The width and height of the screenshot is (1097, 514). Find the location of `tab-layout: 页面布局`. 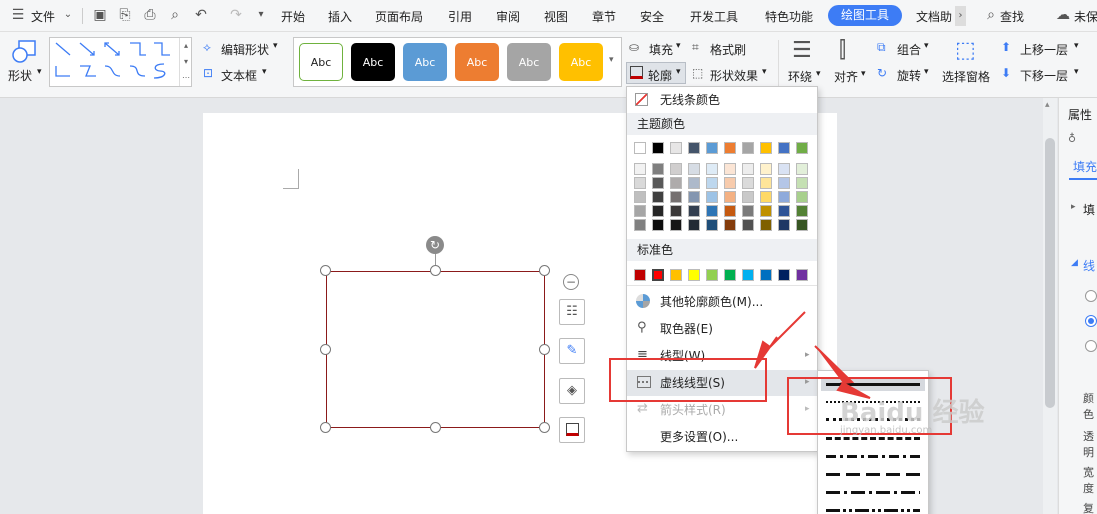

tab-layout: 页面布局 is located at coordinates (399, 16).